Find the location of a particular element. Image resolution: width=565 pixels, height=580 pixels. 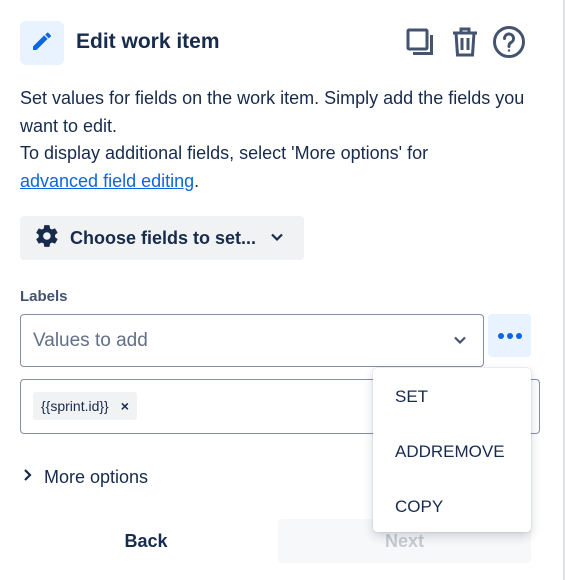

more-actions-button is located at coordinates (509, 335).